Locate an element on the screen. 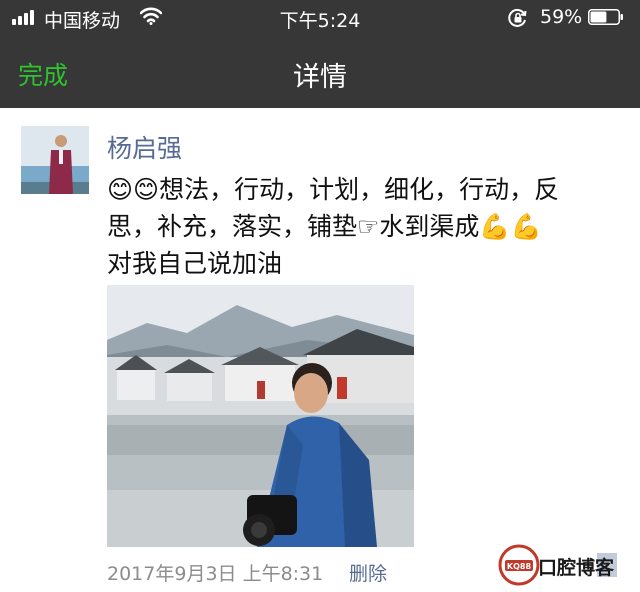 The height and width of the screenshot is (592, 640). post-text-line: 对我自己说加油 is located at coordinates (195, 263).